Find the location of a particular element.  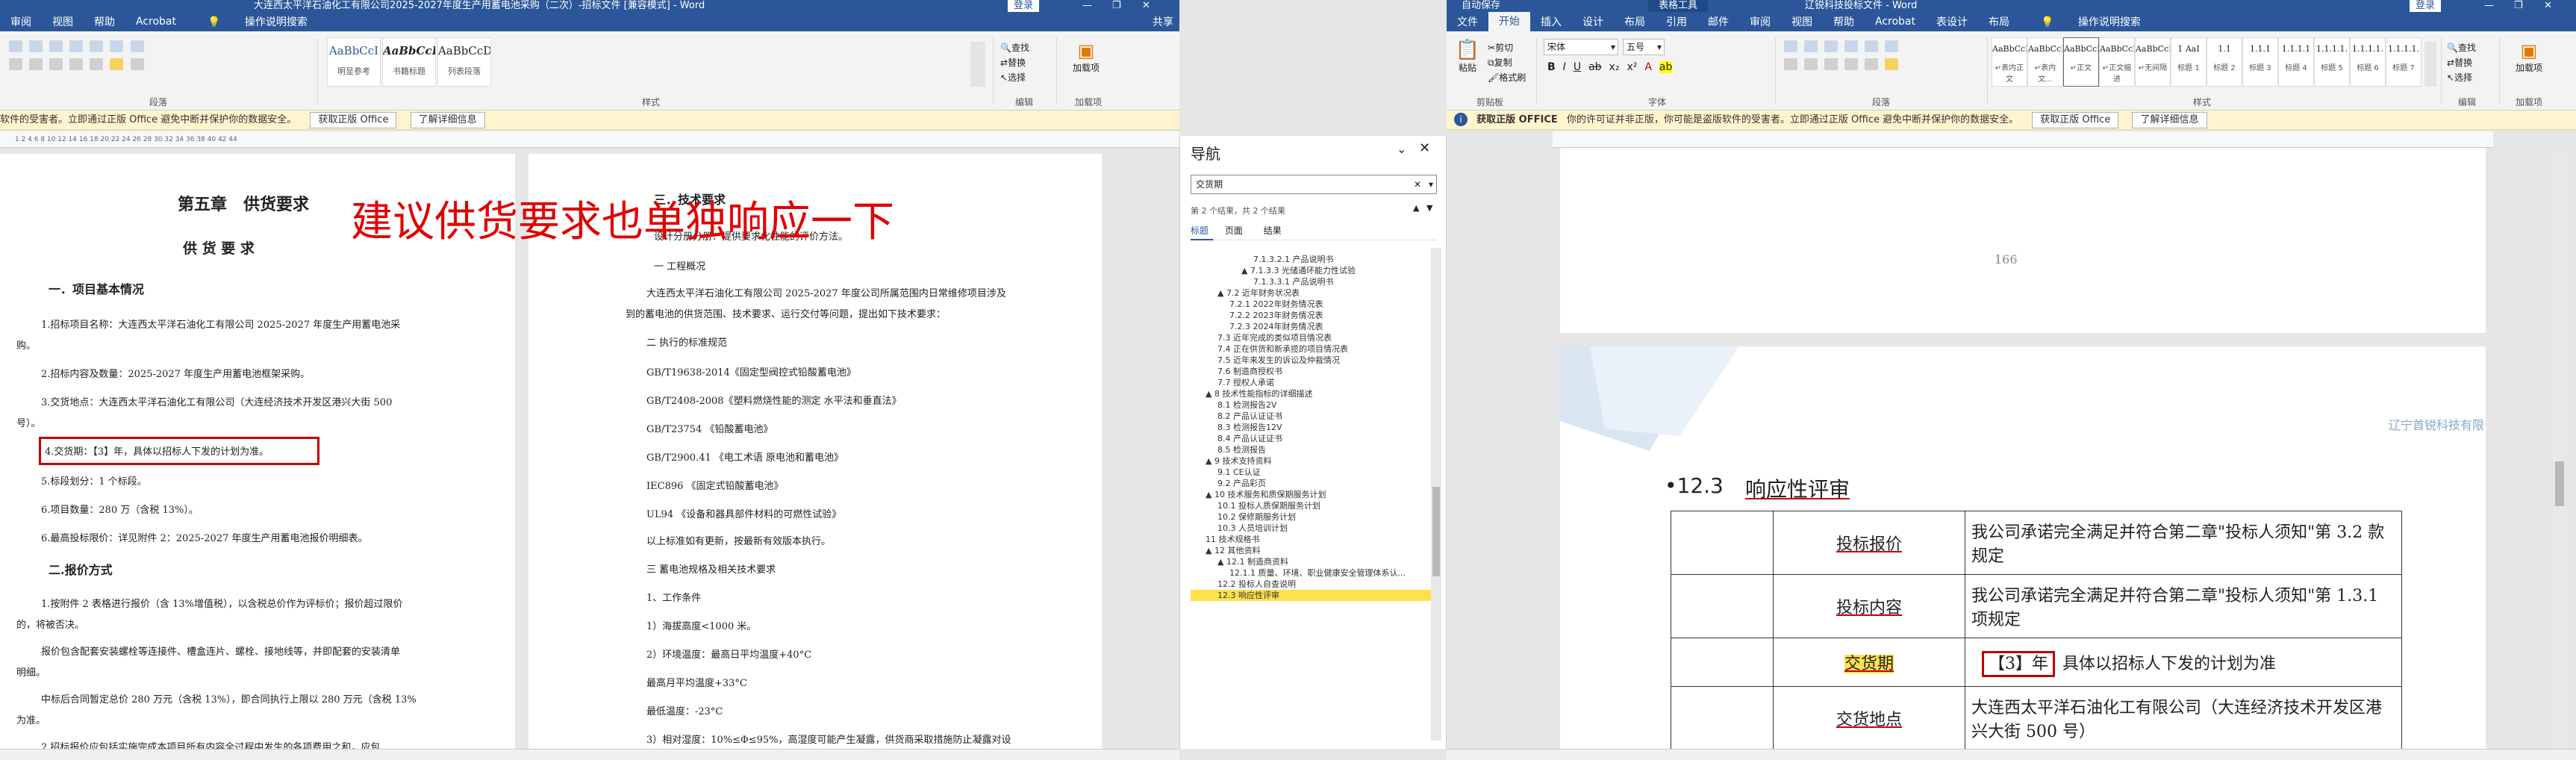

left-find-button: 🔍查找 is located at coordinates (1014, 47).